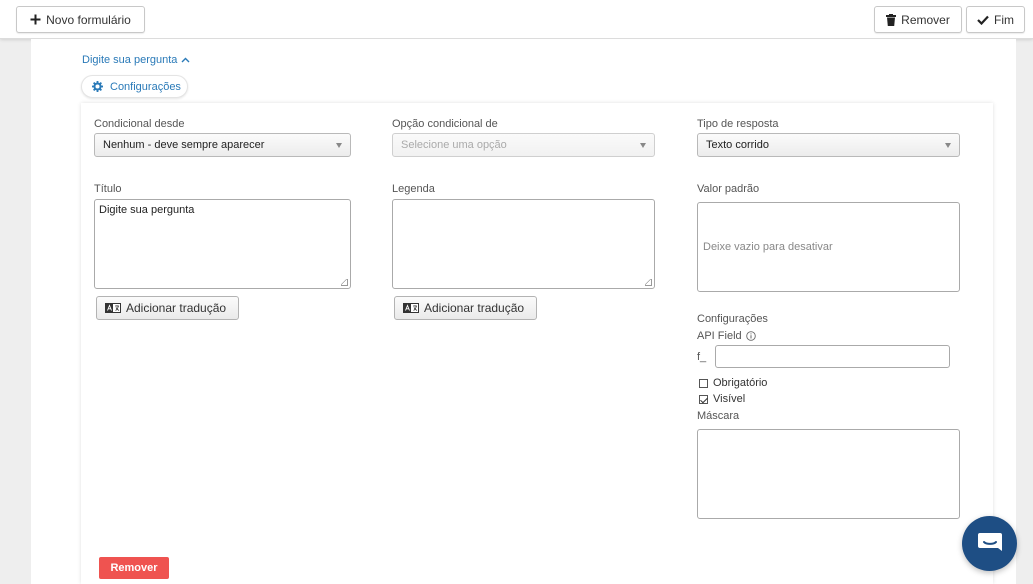  I want to click on chat-launcher-button, so click(989, 543).